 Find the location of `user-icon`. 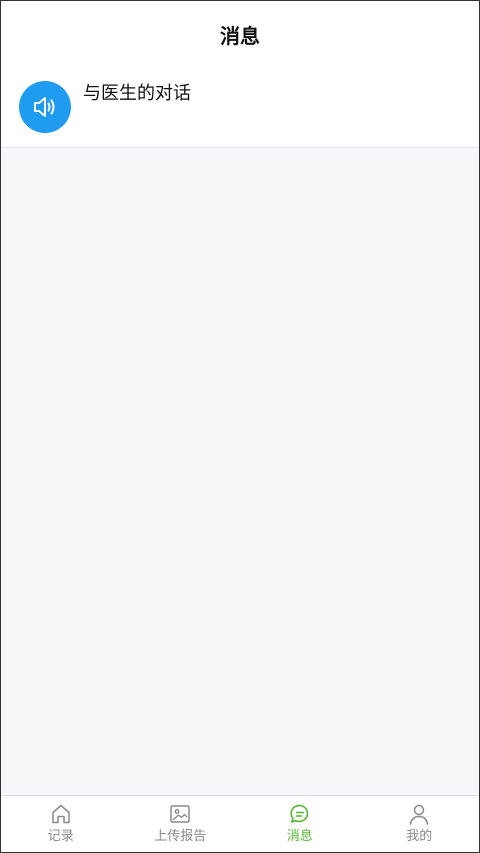

user-icon is located at coordinates (419, 814).